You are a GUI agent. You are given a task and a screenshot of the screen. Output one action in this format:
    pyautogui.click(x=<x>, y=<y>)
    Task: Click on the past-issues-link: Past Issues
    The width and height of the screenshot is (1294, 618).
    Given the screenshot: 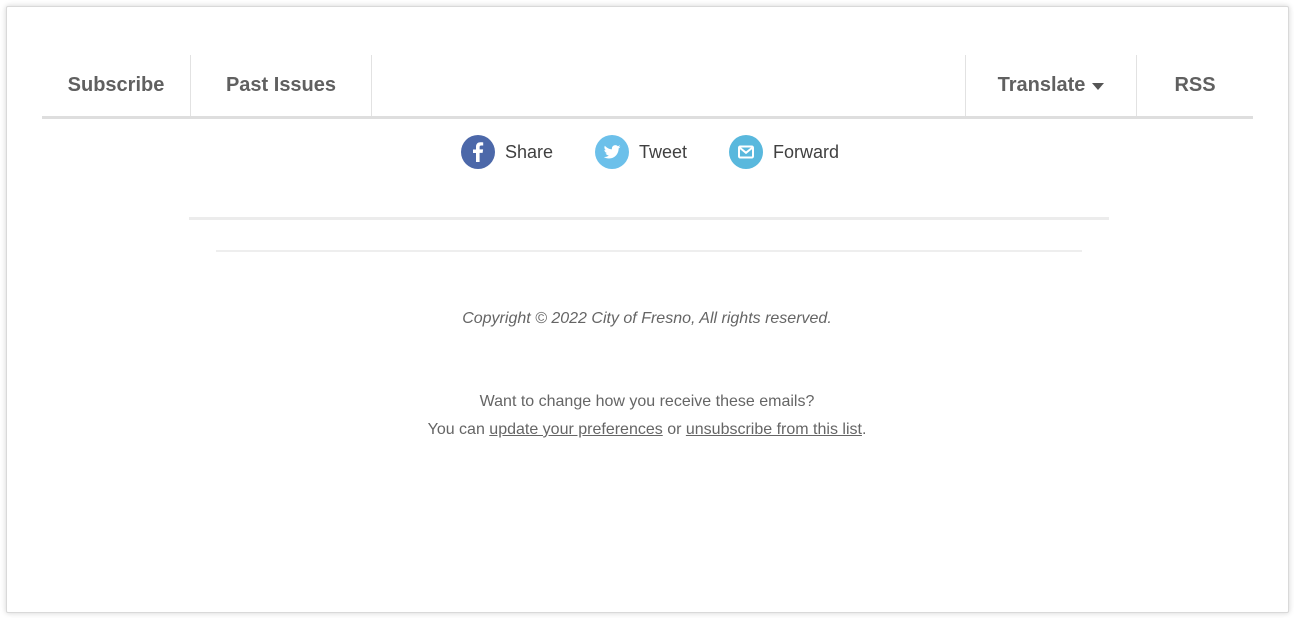 What is the action you would take?
    pyautogui.click(x=281, y=85)
    